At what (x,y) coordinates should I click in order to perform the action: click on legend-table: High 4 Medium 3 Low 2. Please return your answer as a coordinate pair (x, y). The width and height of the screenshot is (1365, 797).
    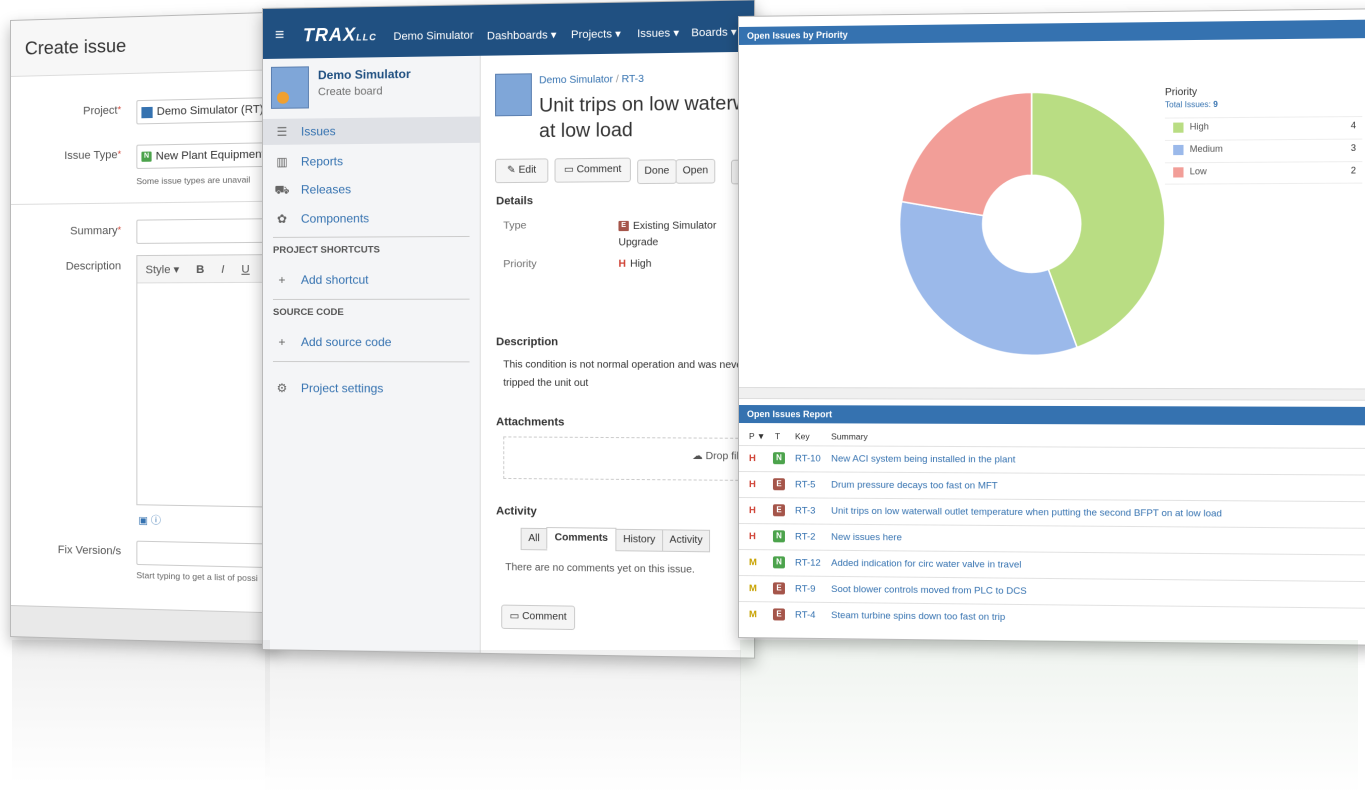
    Looking at the image, I should click on (1263, 150).